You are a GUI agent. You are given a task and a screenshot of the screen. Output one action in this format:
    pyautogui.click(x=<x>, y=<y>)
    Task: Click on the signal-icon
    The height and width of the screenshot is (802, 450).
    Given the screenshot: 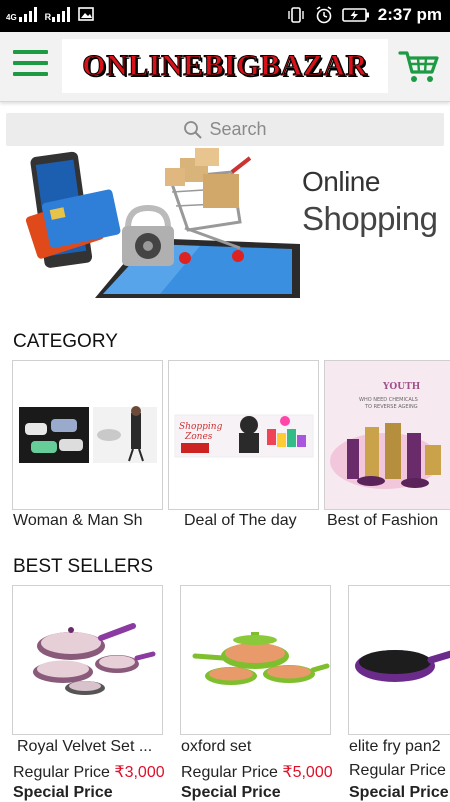 What is the action you would take?
    pyautogui.click(x=27, y=14)
    